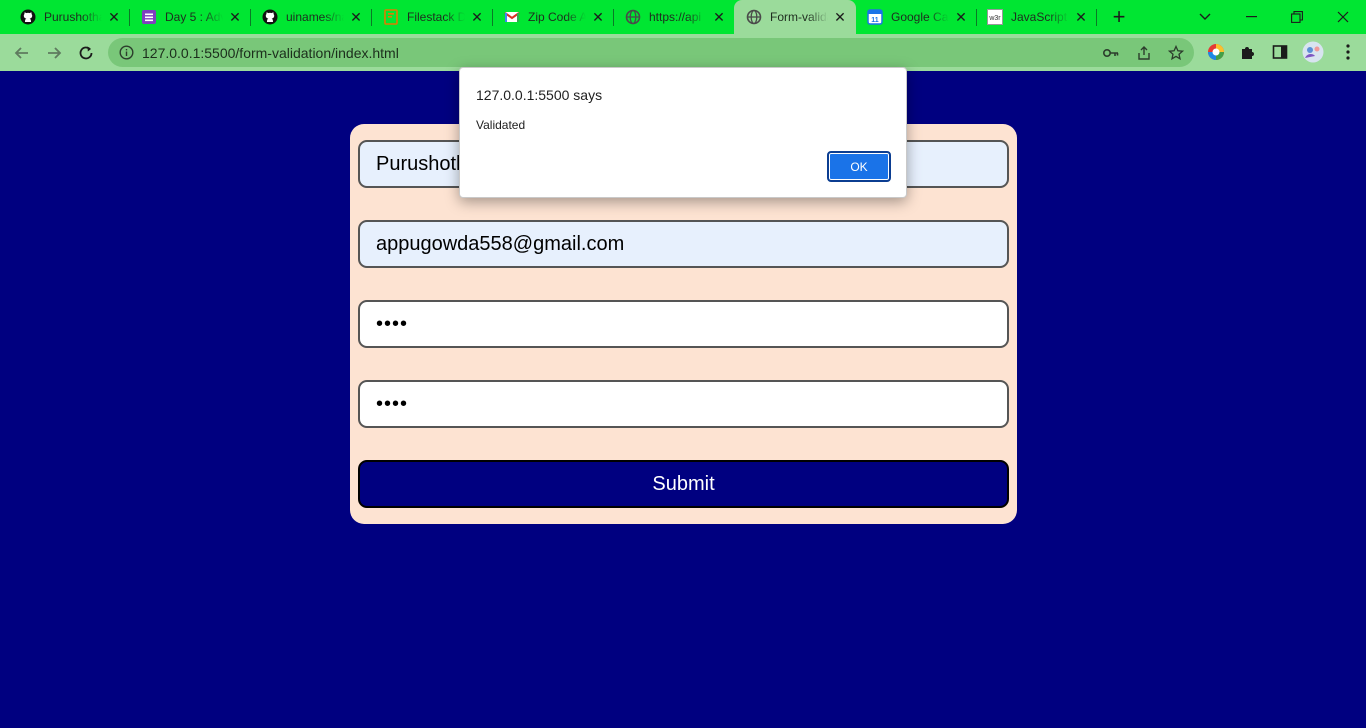  Describe the element at coordinates (1039, 17) in the screenshot. I see `tab-title: JavaScript` at that location.